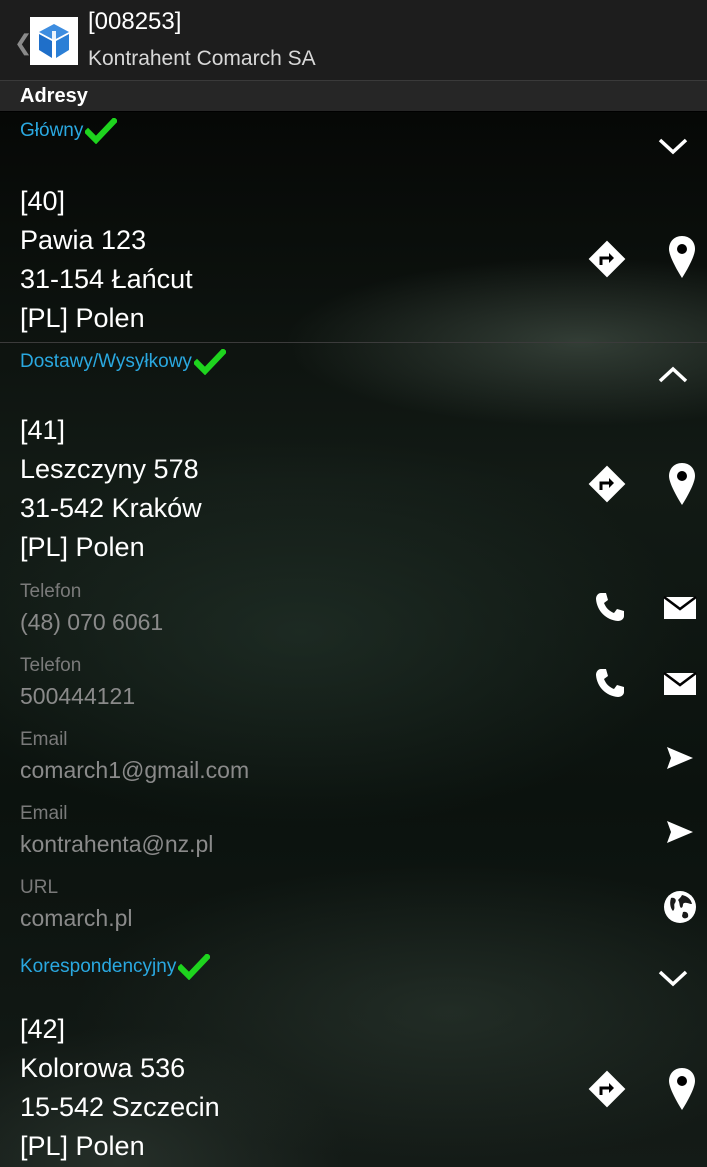  I want to click on address-number: [41], so click(43, 430).